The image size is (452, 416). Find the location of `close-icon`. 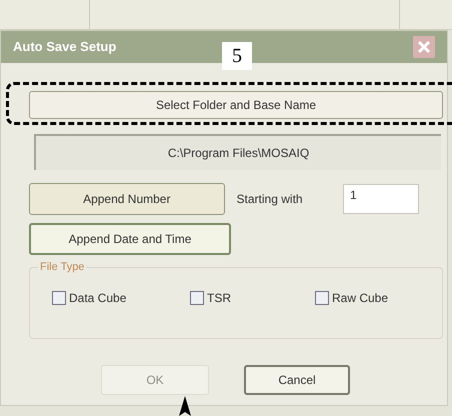

close-icon is located at coordinates (424, 47).